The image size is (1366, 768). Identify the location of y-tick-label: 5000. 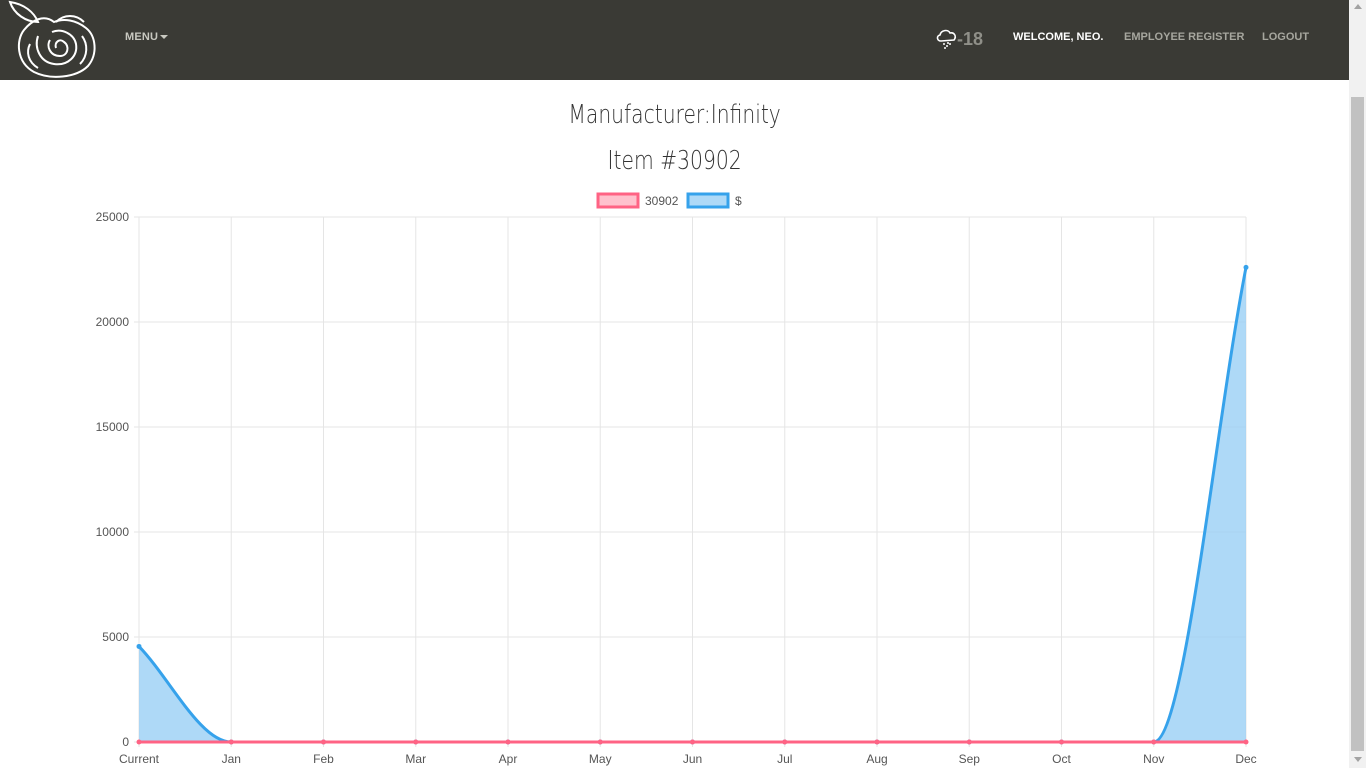
(115, 637).